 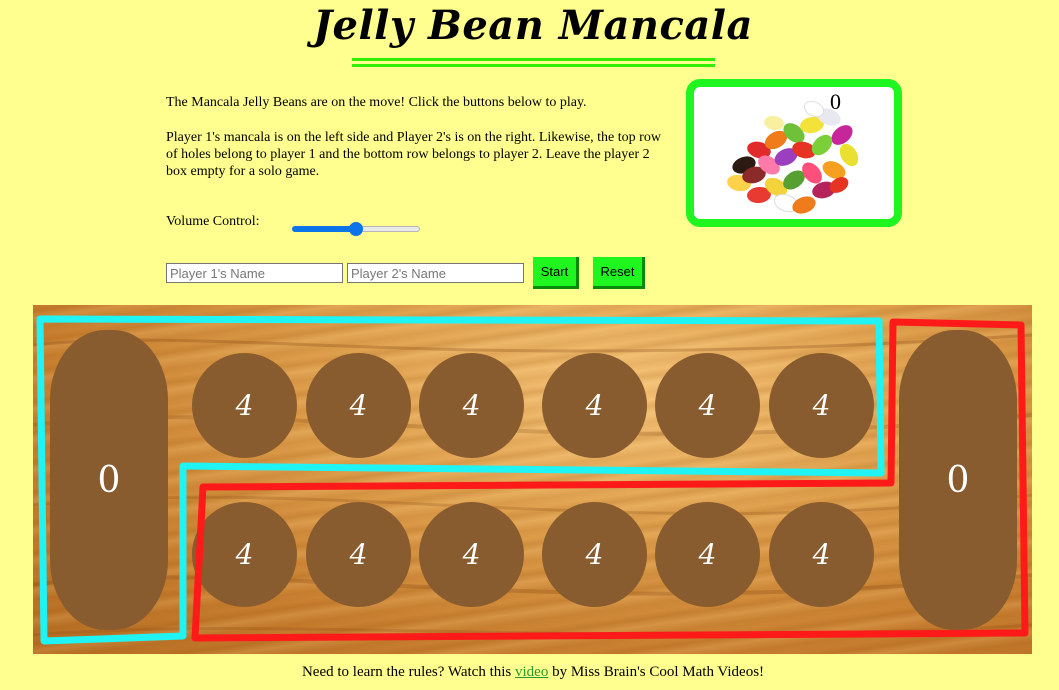 I want to click on pit-top-4: 4, so click(x=594, y=405).